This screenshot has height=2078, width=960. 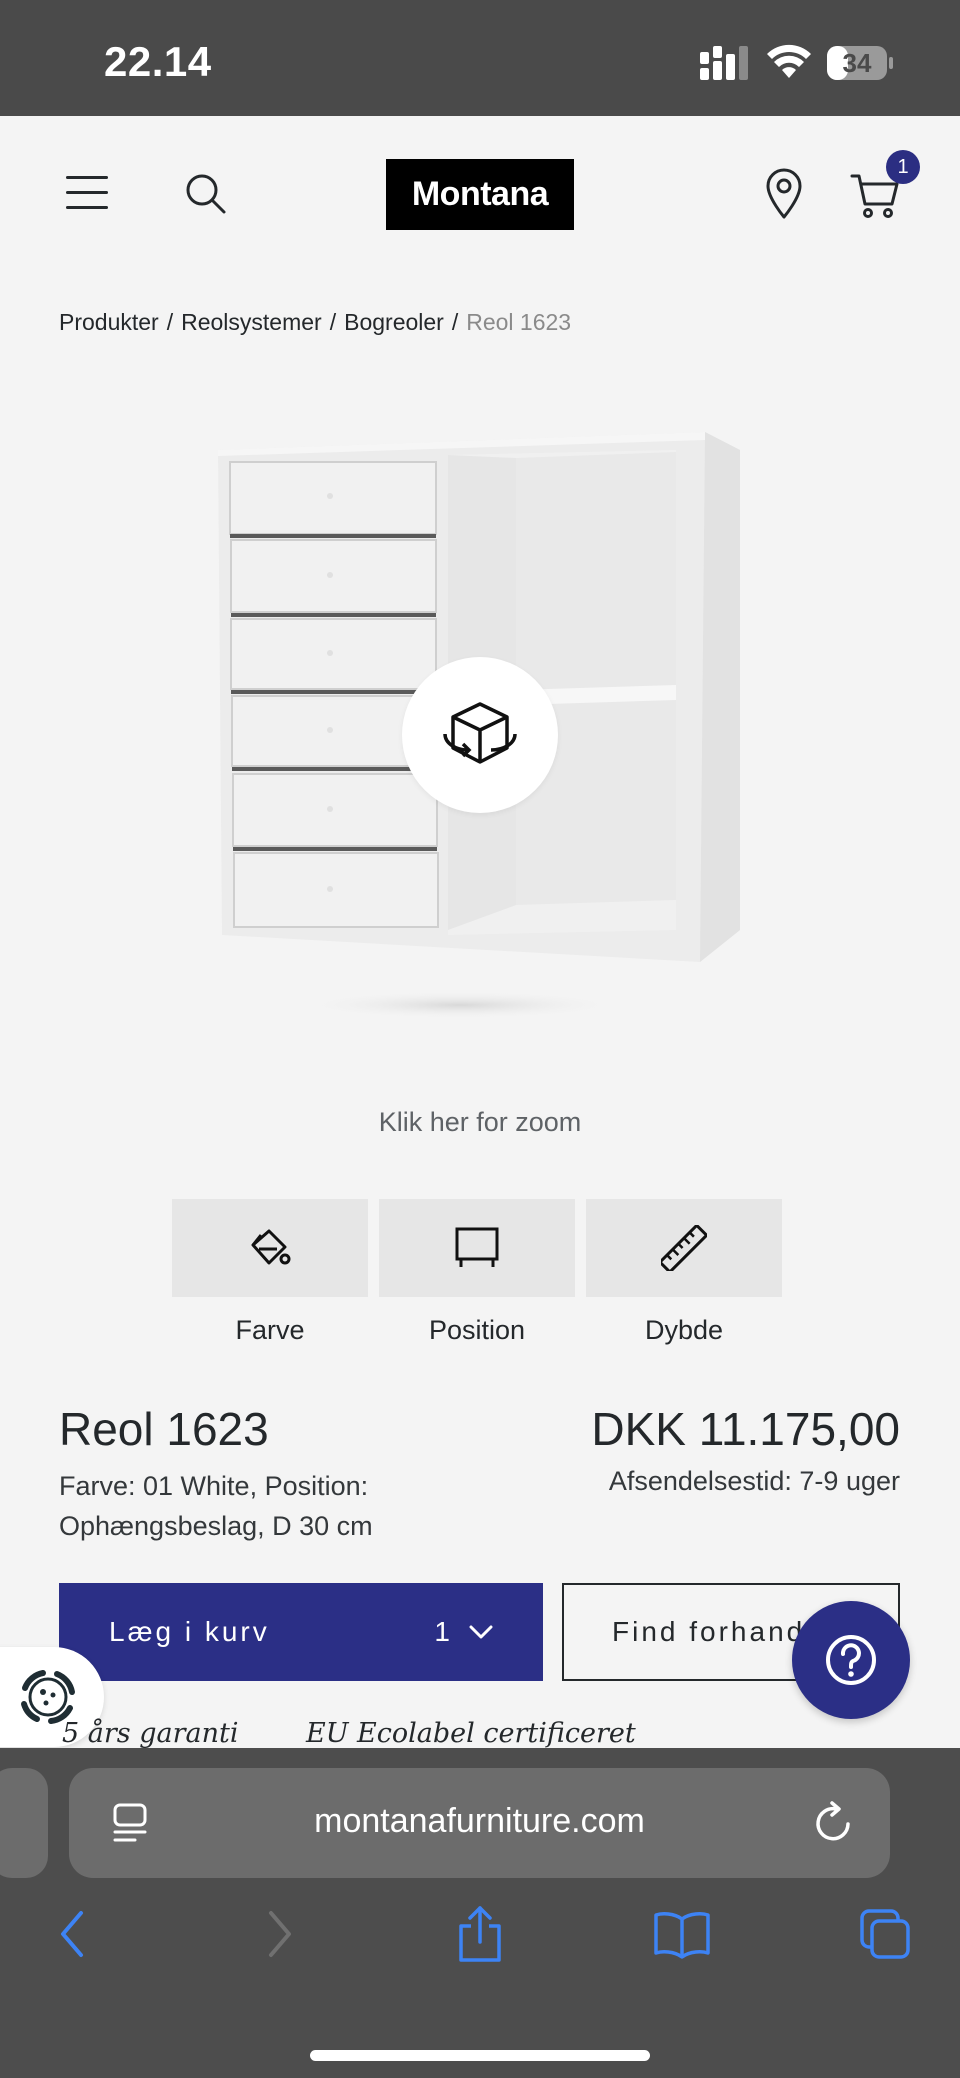 I want to click on usp-strip: 5 års garanti EU Ecolabel certificeret, so click(x=480, y=1732).